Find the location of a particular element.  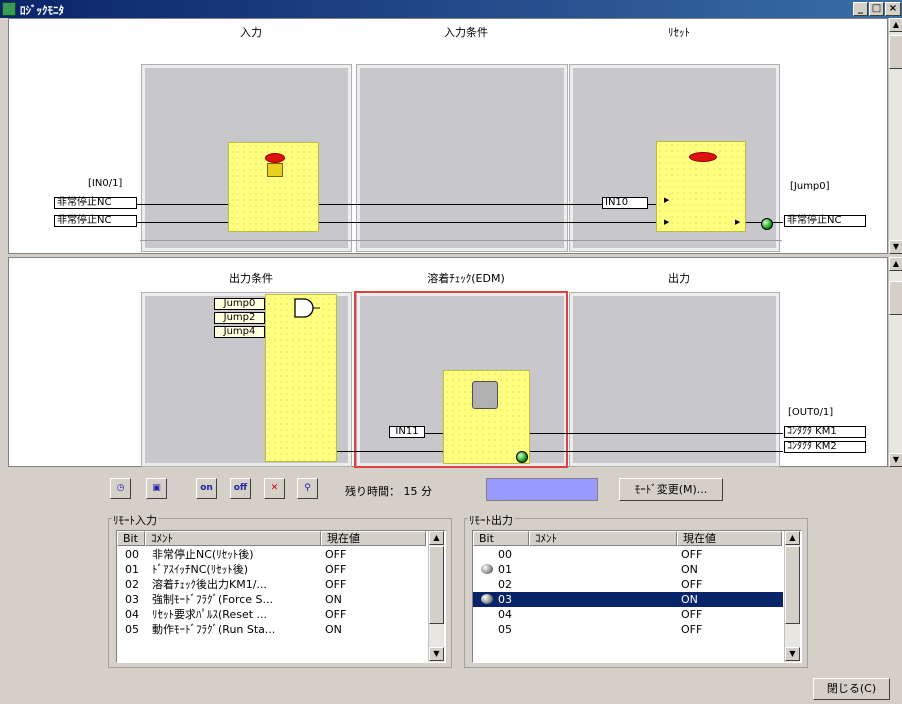

table-row: 01 ON is located at coordinates (628, 569).